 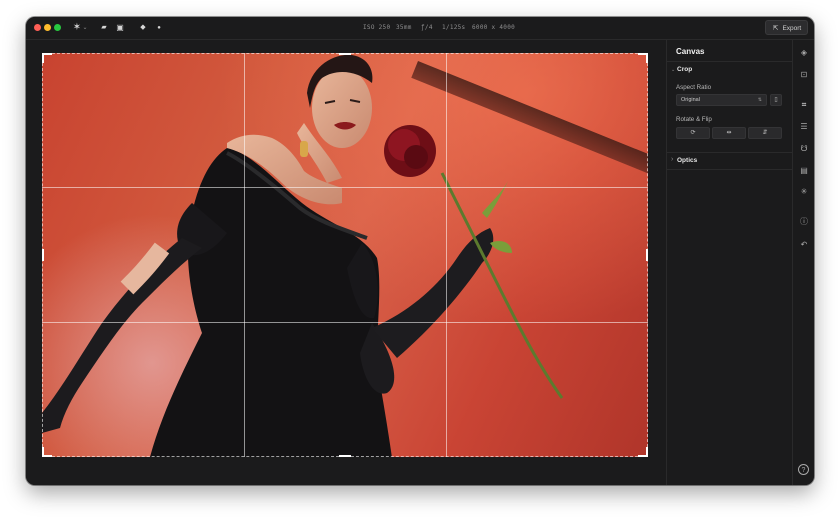 What do you see at coordinates (454, 27) in the screenshot?
I see `shutter-speed-value: 1/125s` at bounding box center [454, 27].